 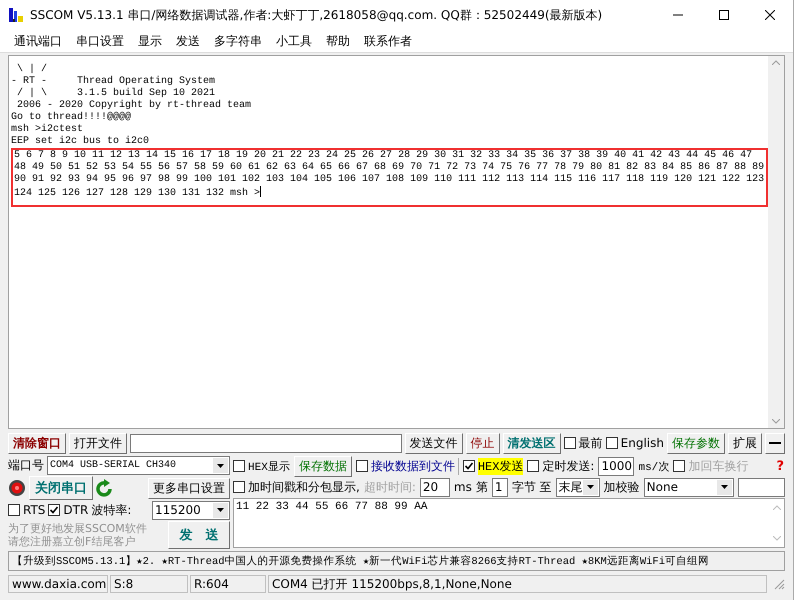 I want to click on checkbox-label: 接收数据到文件, so click(x=412, y=466).